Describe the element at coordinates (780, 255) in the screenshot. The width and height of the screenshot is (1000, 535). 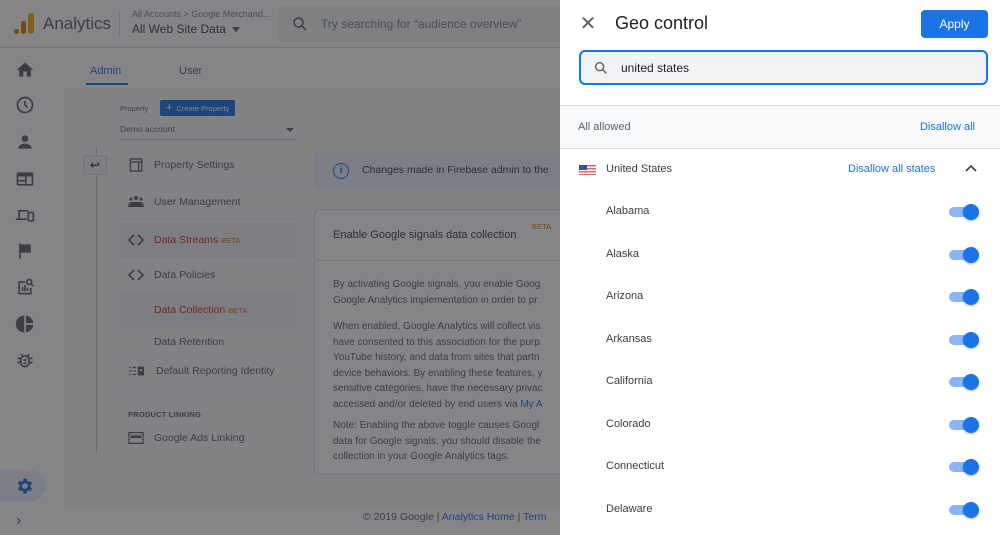
I see `state-row: Alaska` at that location.